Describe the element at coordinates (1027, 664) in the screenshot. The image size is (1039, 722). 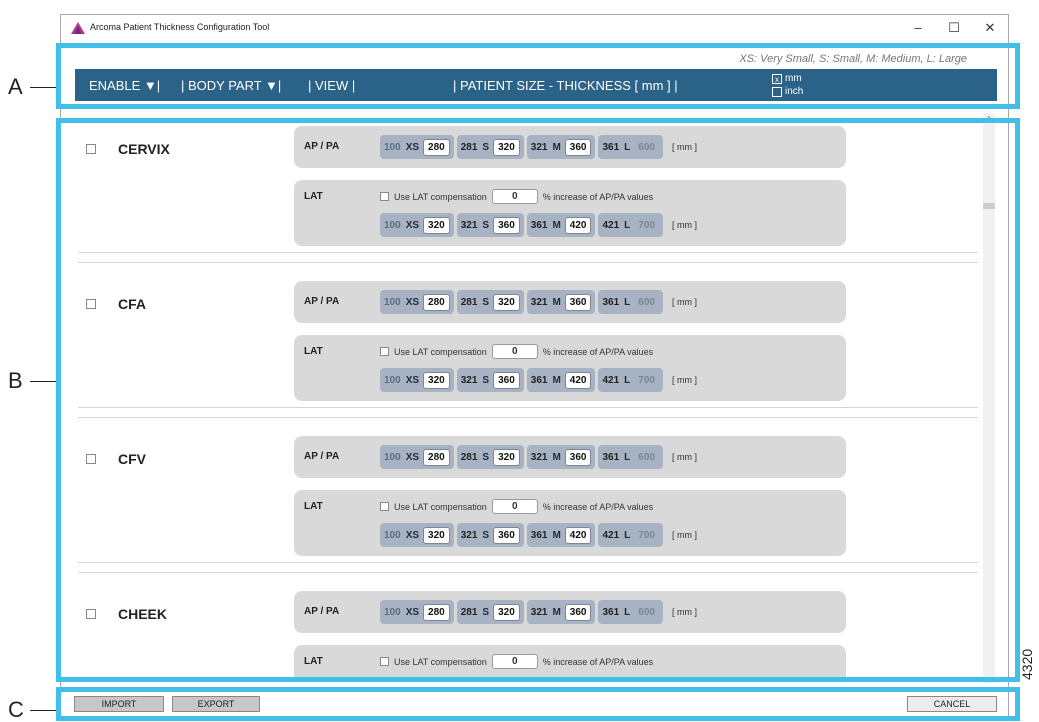
I see `figure-number: 4320` at that location.